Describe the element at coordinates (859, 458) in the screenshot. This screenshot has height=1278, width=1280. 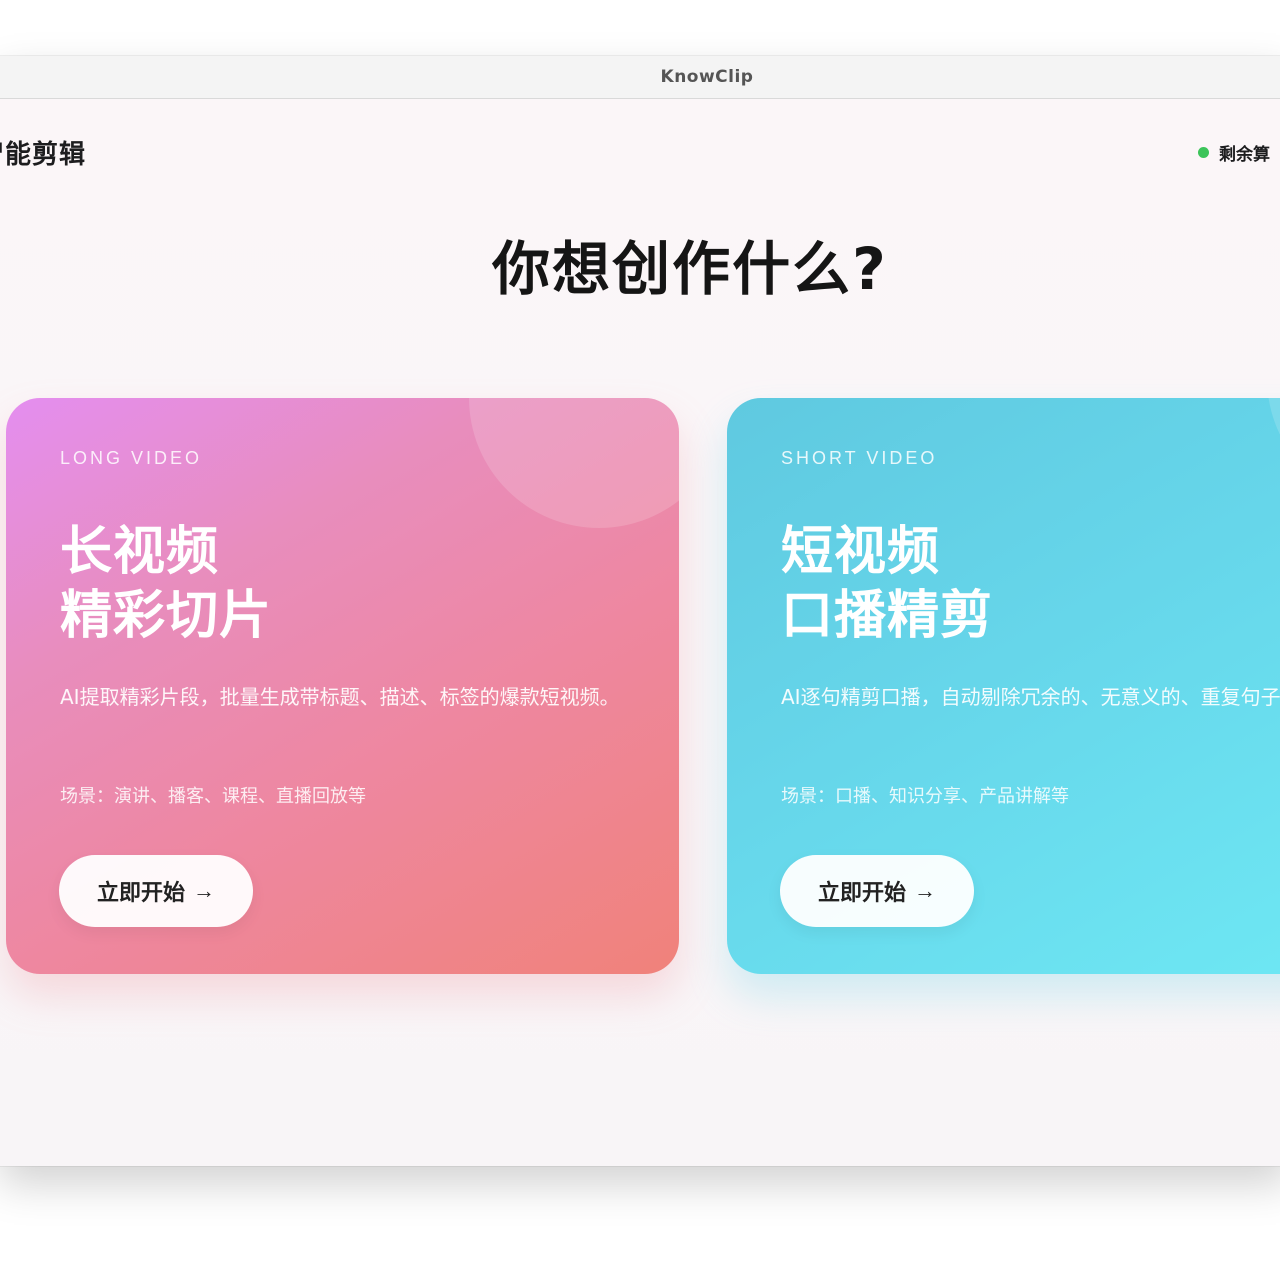
I see `card-eyebrow: SHORT VIDEO` at that location.